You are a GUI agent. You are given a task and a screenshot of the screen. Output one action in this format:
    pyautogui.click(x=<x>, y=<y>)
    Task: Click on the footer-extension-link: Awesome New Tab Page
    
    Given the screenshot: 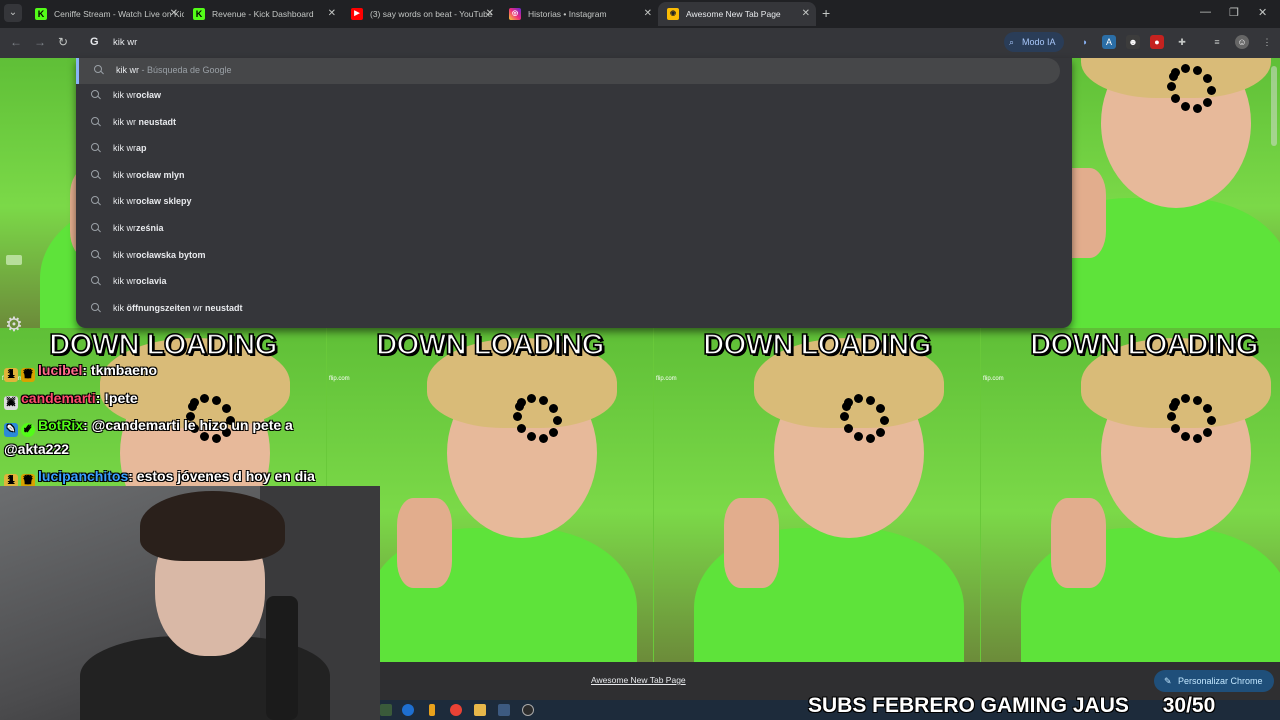 What is the action you would take?
    pyautogui.click(x=638, y=680)
    